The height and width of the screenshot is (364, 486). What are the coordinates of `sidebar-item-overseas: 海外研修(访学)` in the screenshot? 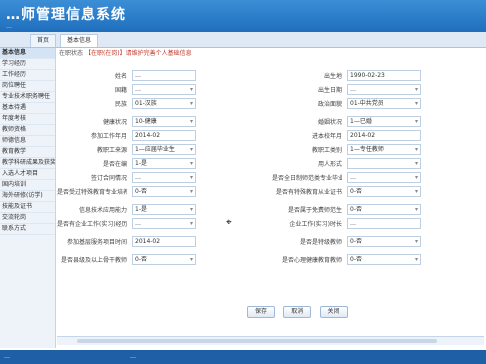 It's located at (27, 196).